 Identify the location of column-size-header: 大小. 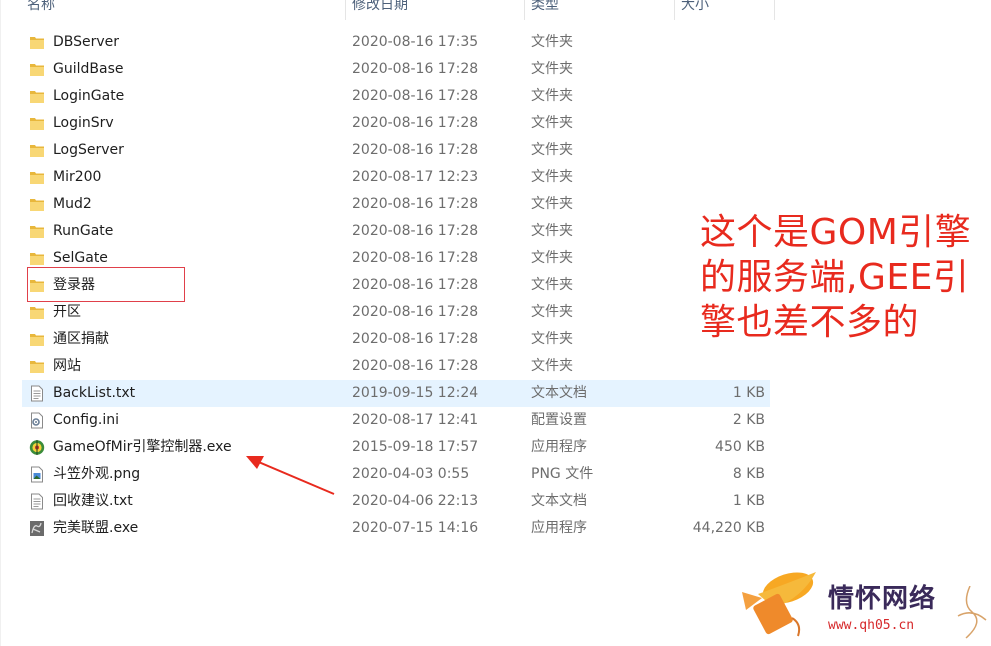
(695, 9).